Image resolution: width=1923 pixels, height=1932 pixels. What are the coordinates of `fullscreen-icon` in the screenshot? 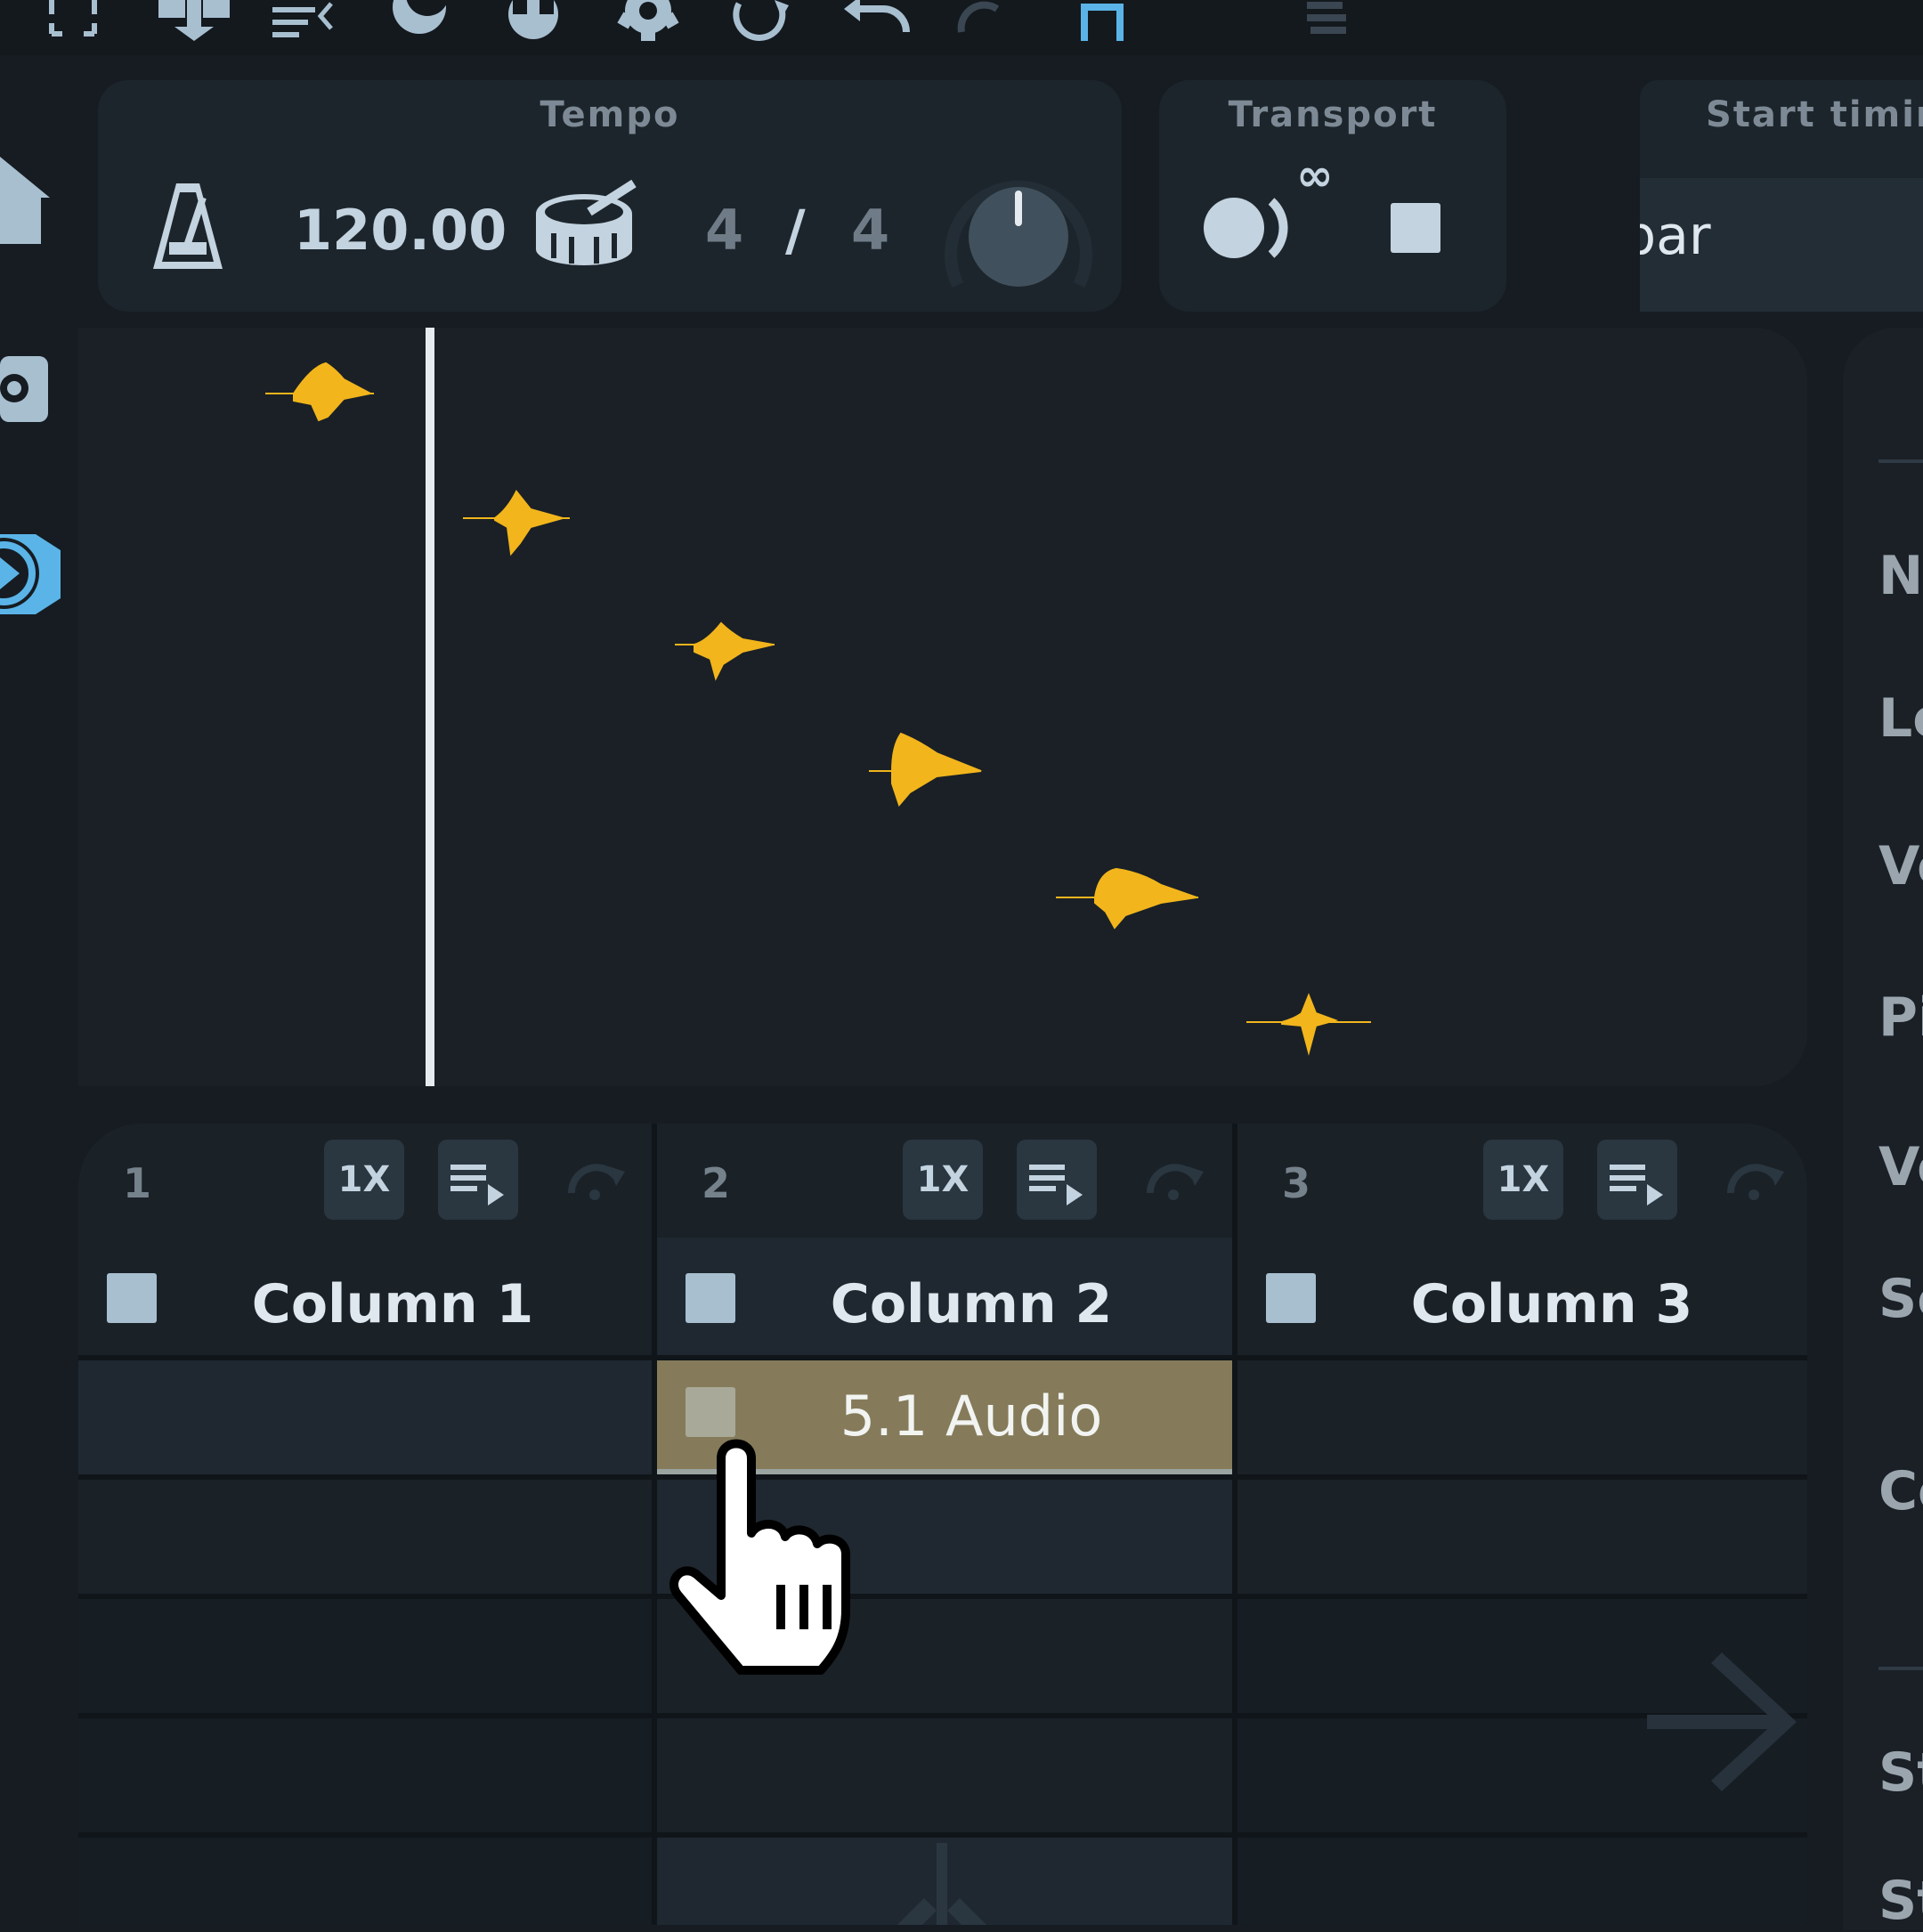 It's located at (73, 21).